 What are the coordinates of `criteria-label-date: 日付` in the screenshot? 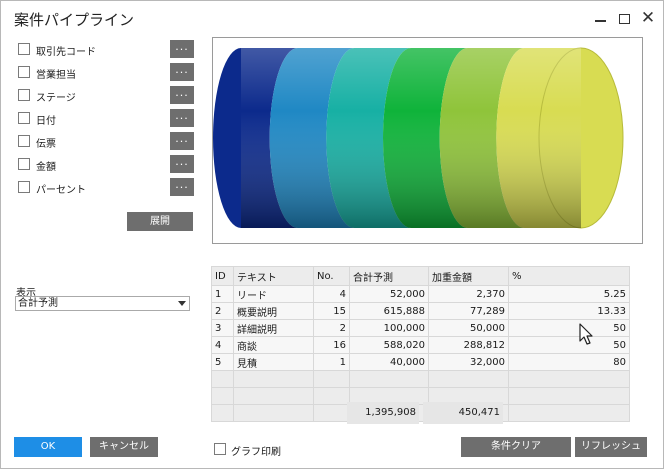 It's located at (46, 121).